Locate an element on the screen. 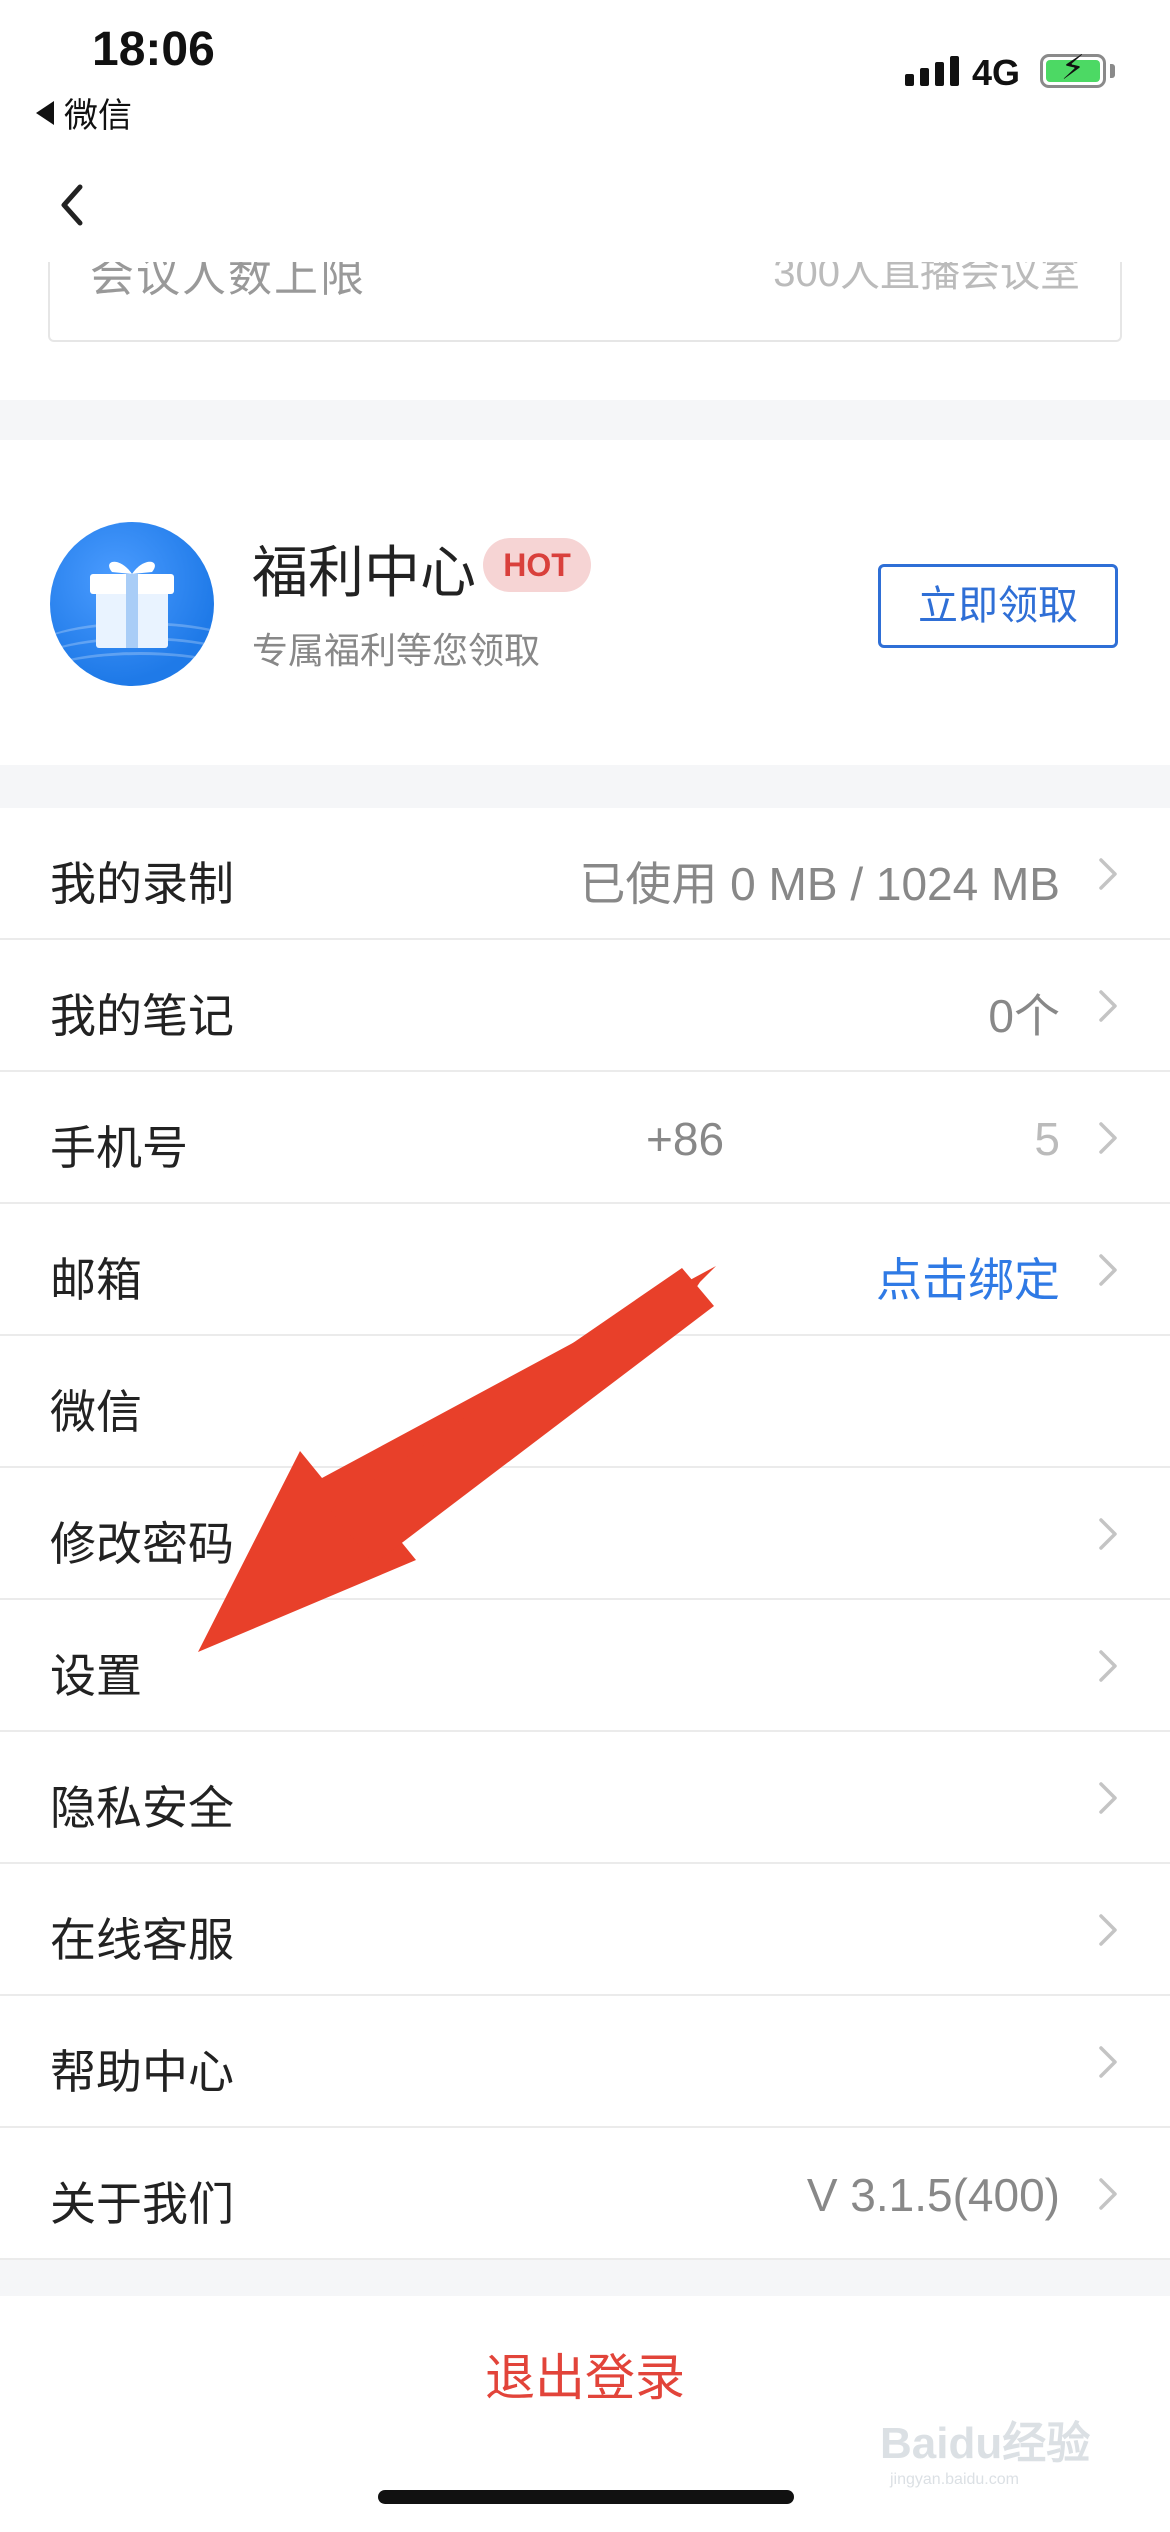 The width and height of the screenshot is (1170, 2532). menu-item-recordings: 我的录制 已使用 0 MB / 1024 MB is located at coordinates (585, 874).